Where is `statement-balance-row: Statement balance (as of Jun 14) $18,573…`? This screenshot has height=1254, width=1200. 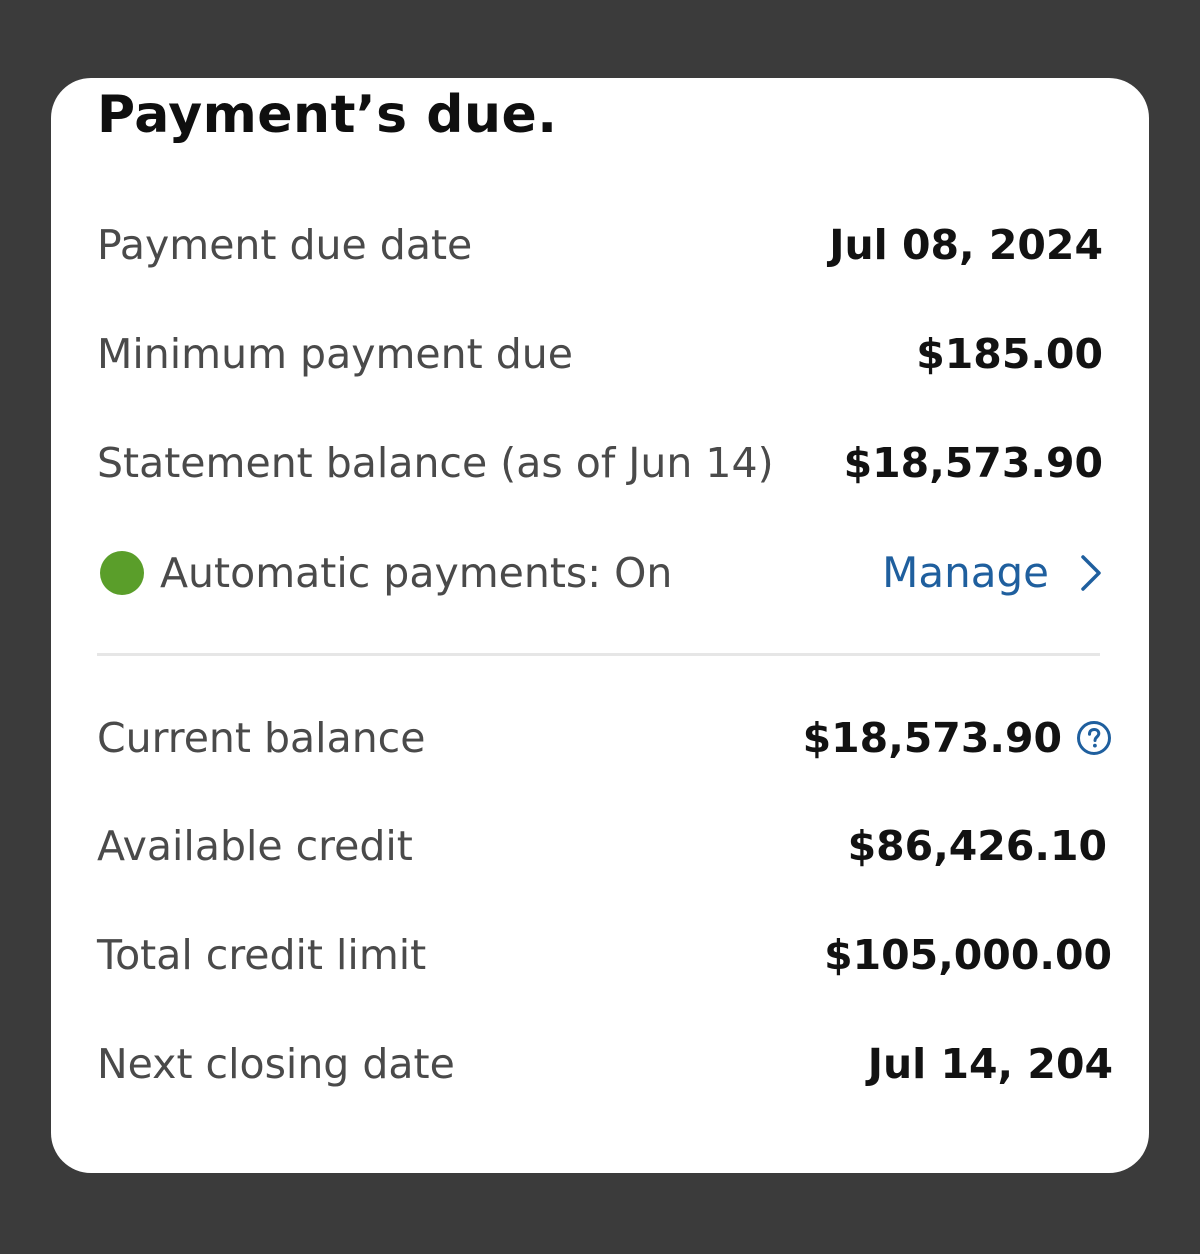 statement-balance-row: Statement balance (as of Jun 14) $18,573… is located at coordinates (600, 463).